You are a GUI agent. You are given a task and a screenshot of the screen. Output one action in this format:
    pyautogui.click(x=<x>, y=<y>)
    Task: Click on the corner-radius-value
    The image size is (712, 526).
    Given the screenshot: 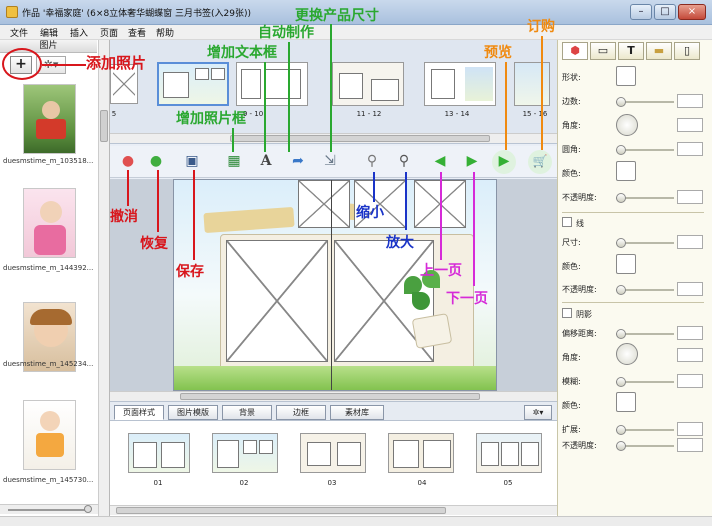 What is the action you would take?
    pyautogui.click(x=690, y=149)
    